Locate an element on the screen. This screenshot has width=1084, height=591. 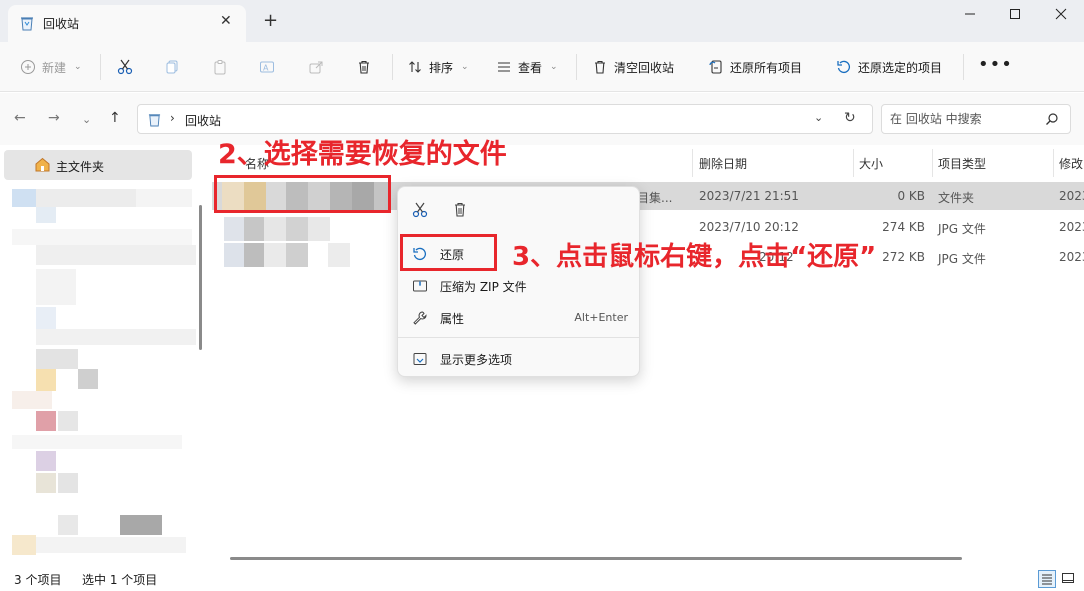
annotation-step-3: 3、点击鼠标右键，点击“还原” is located at coordinates (694, 257).